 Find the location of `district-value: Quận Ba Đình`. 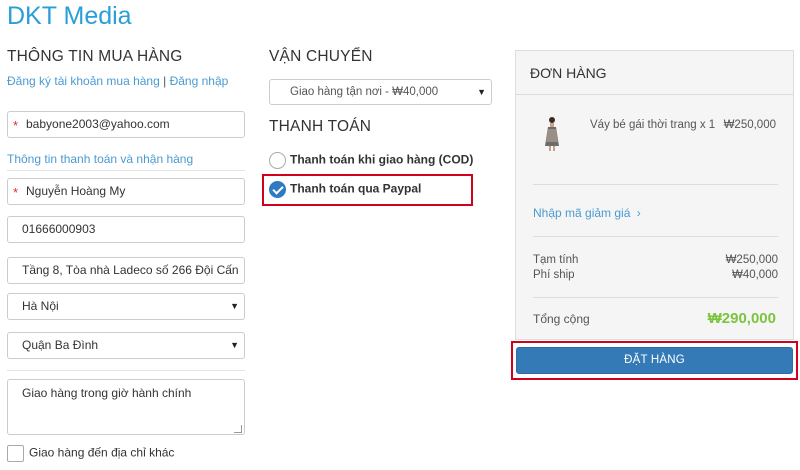

district-value: Quận Ba Đình is located at coordinates (60, 345).